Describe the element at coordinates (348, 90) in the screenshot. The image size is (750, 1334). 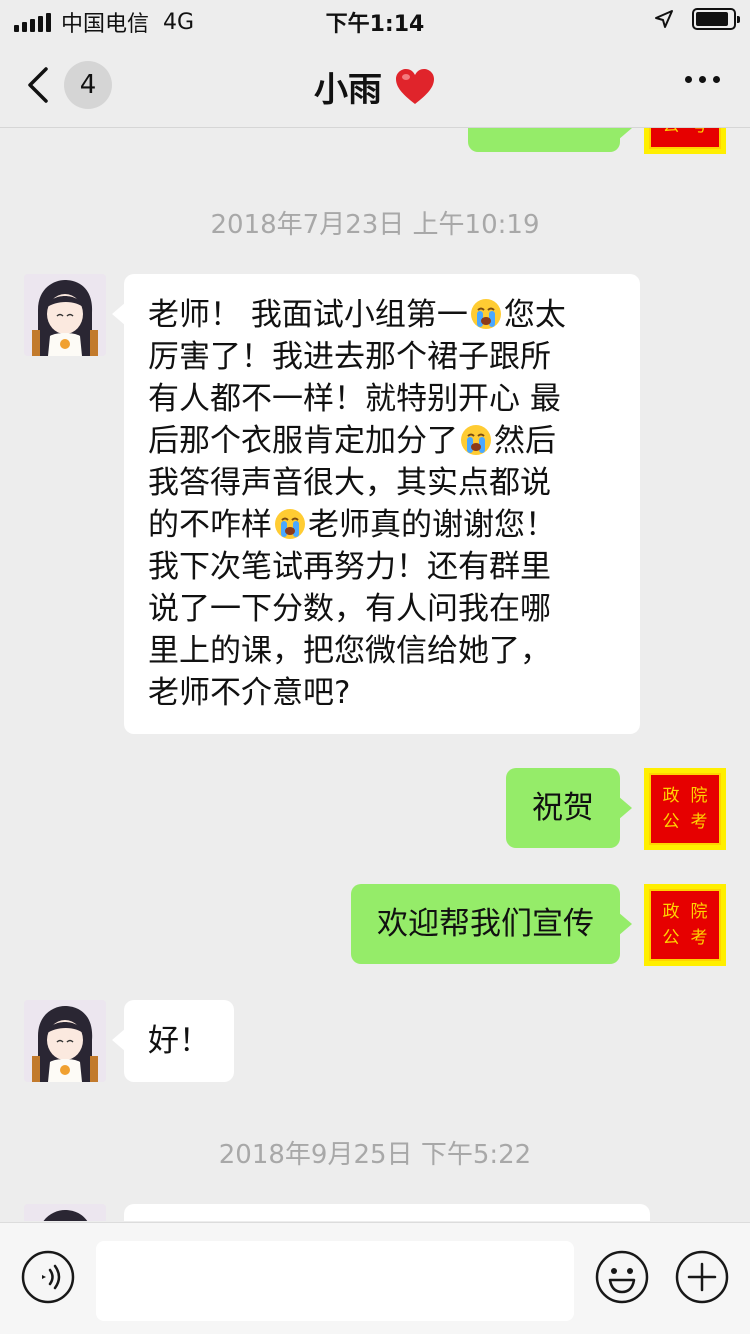
I see `contact-name: 小雨` at that location.